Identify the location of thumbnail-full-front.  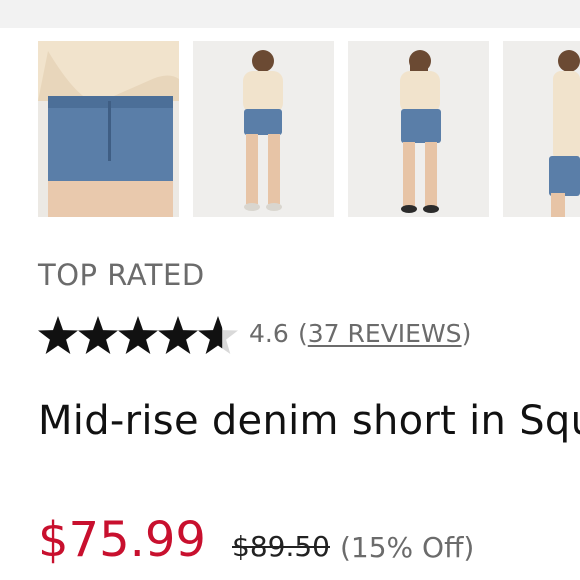
(263, 129).